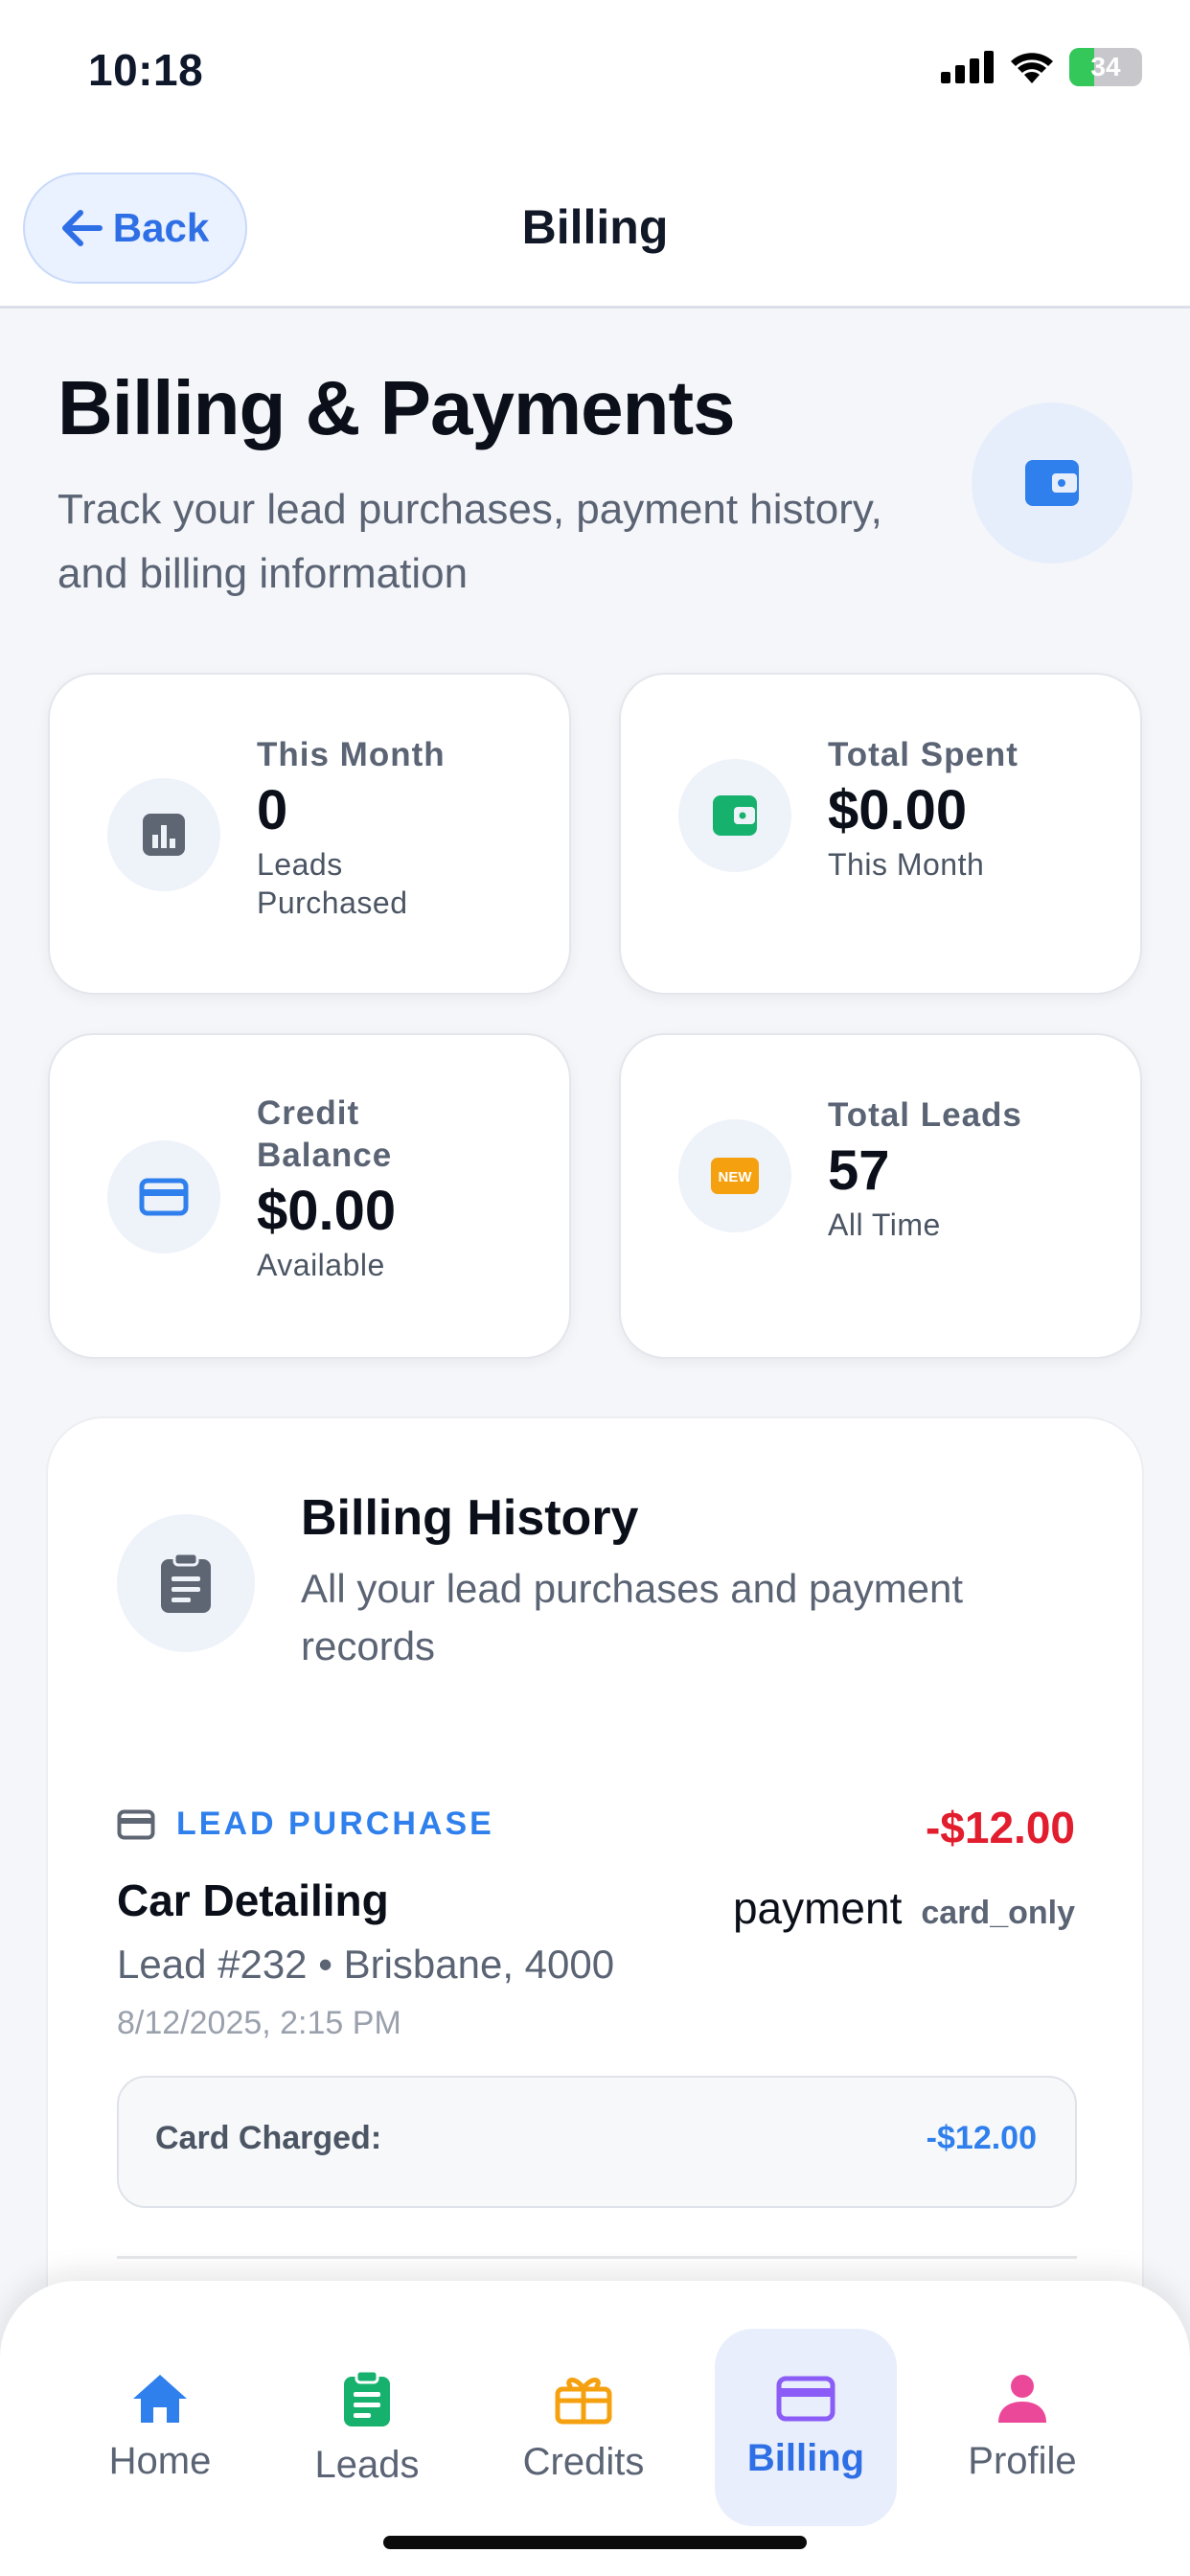  I want to click on gift-icon, so click(584, 2400).